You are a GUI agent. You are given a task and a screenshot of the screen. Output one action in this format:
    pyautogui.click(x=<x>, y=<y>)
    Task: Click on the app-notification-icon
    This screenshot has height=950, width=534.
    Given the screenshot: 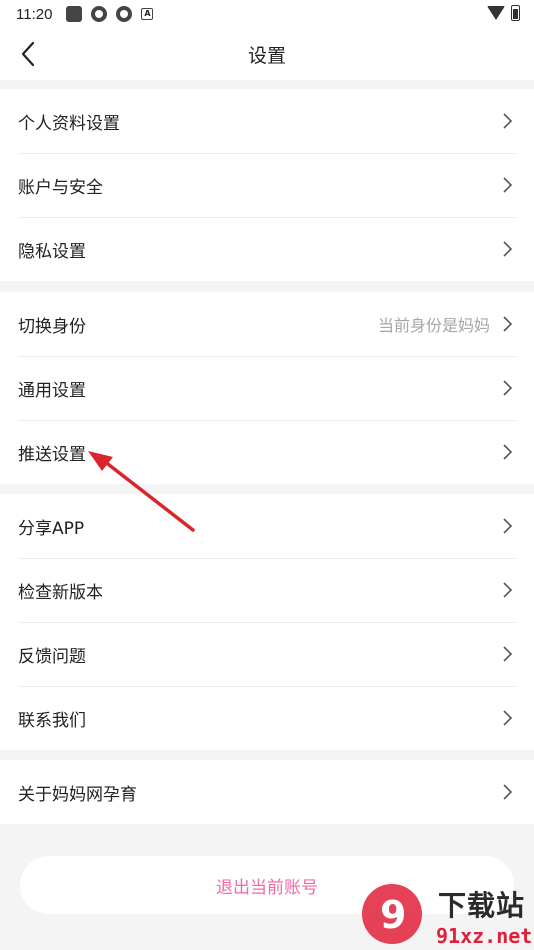 What is the action you would take?
    pyautogui.click(x=74, y=14)
    